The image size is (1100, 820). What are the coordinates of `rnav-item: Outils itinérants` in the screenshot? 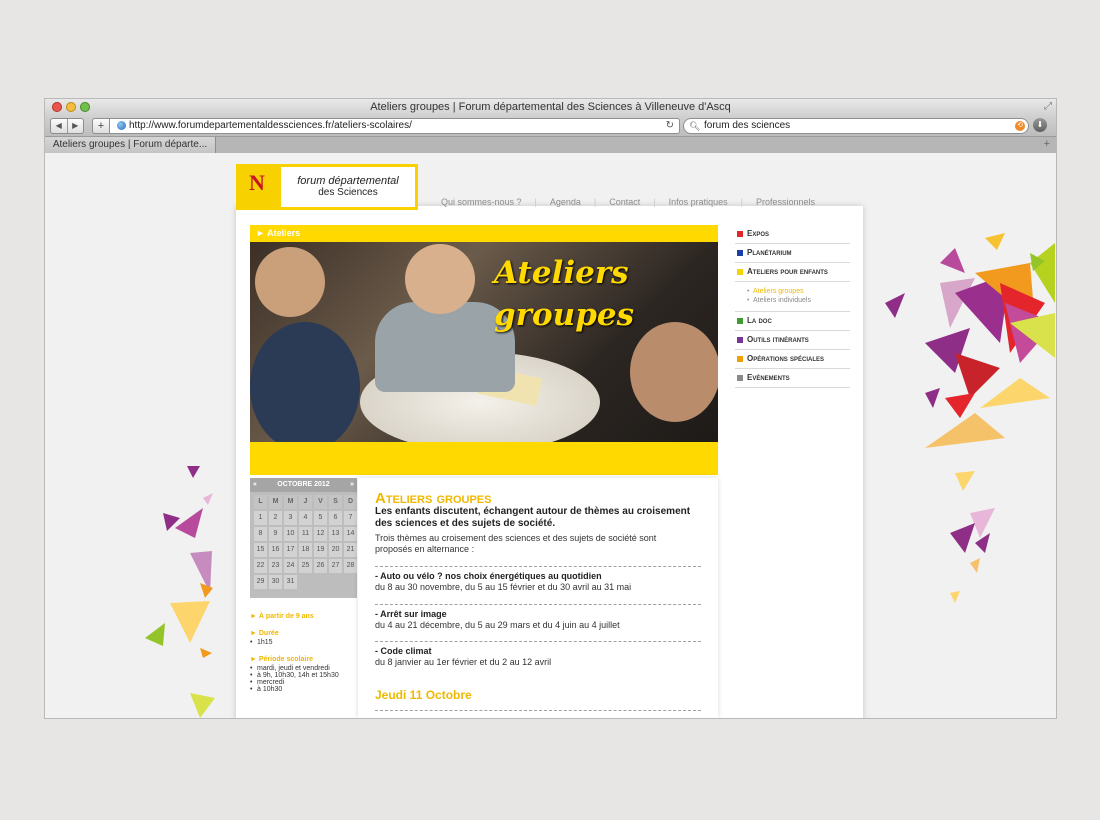 It's located at (792, 340).